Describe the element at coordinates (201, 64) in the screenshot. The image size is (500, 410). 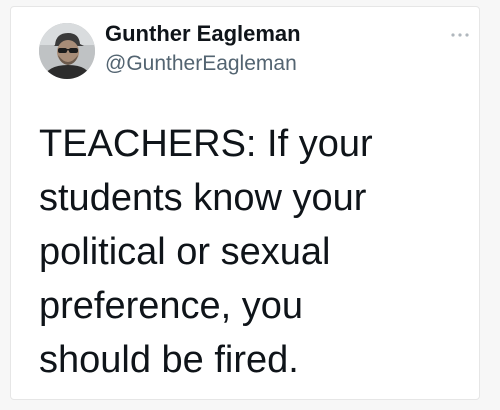
I see `author-handle: @GuntherEagleman` at that location.